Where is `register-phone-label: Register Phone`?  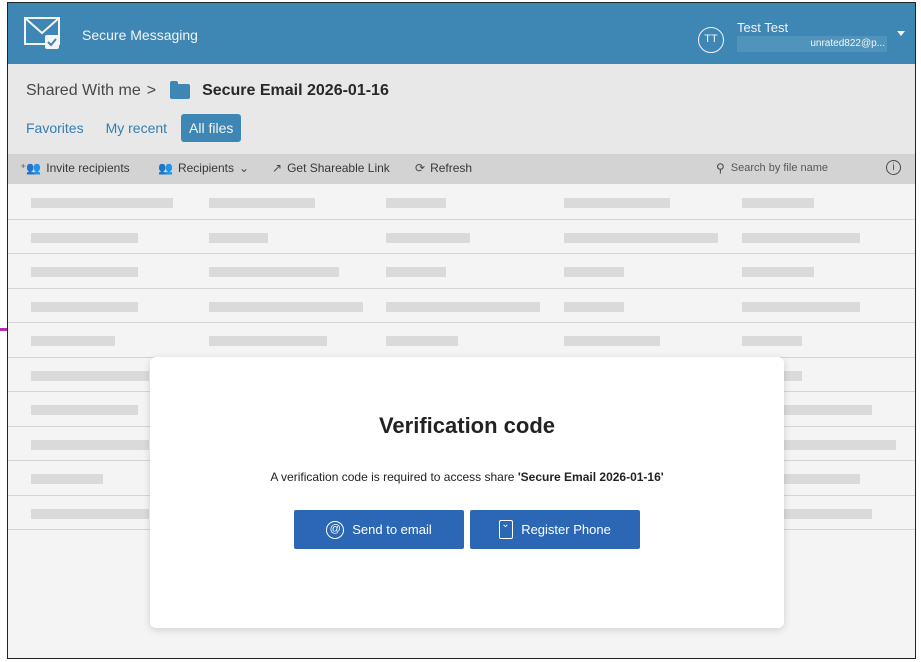
register-phone-label: Register Phone is located at coordinates (566, 529).